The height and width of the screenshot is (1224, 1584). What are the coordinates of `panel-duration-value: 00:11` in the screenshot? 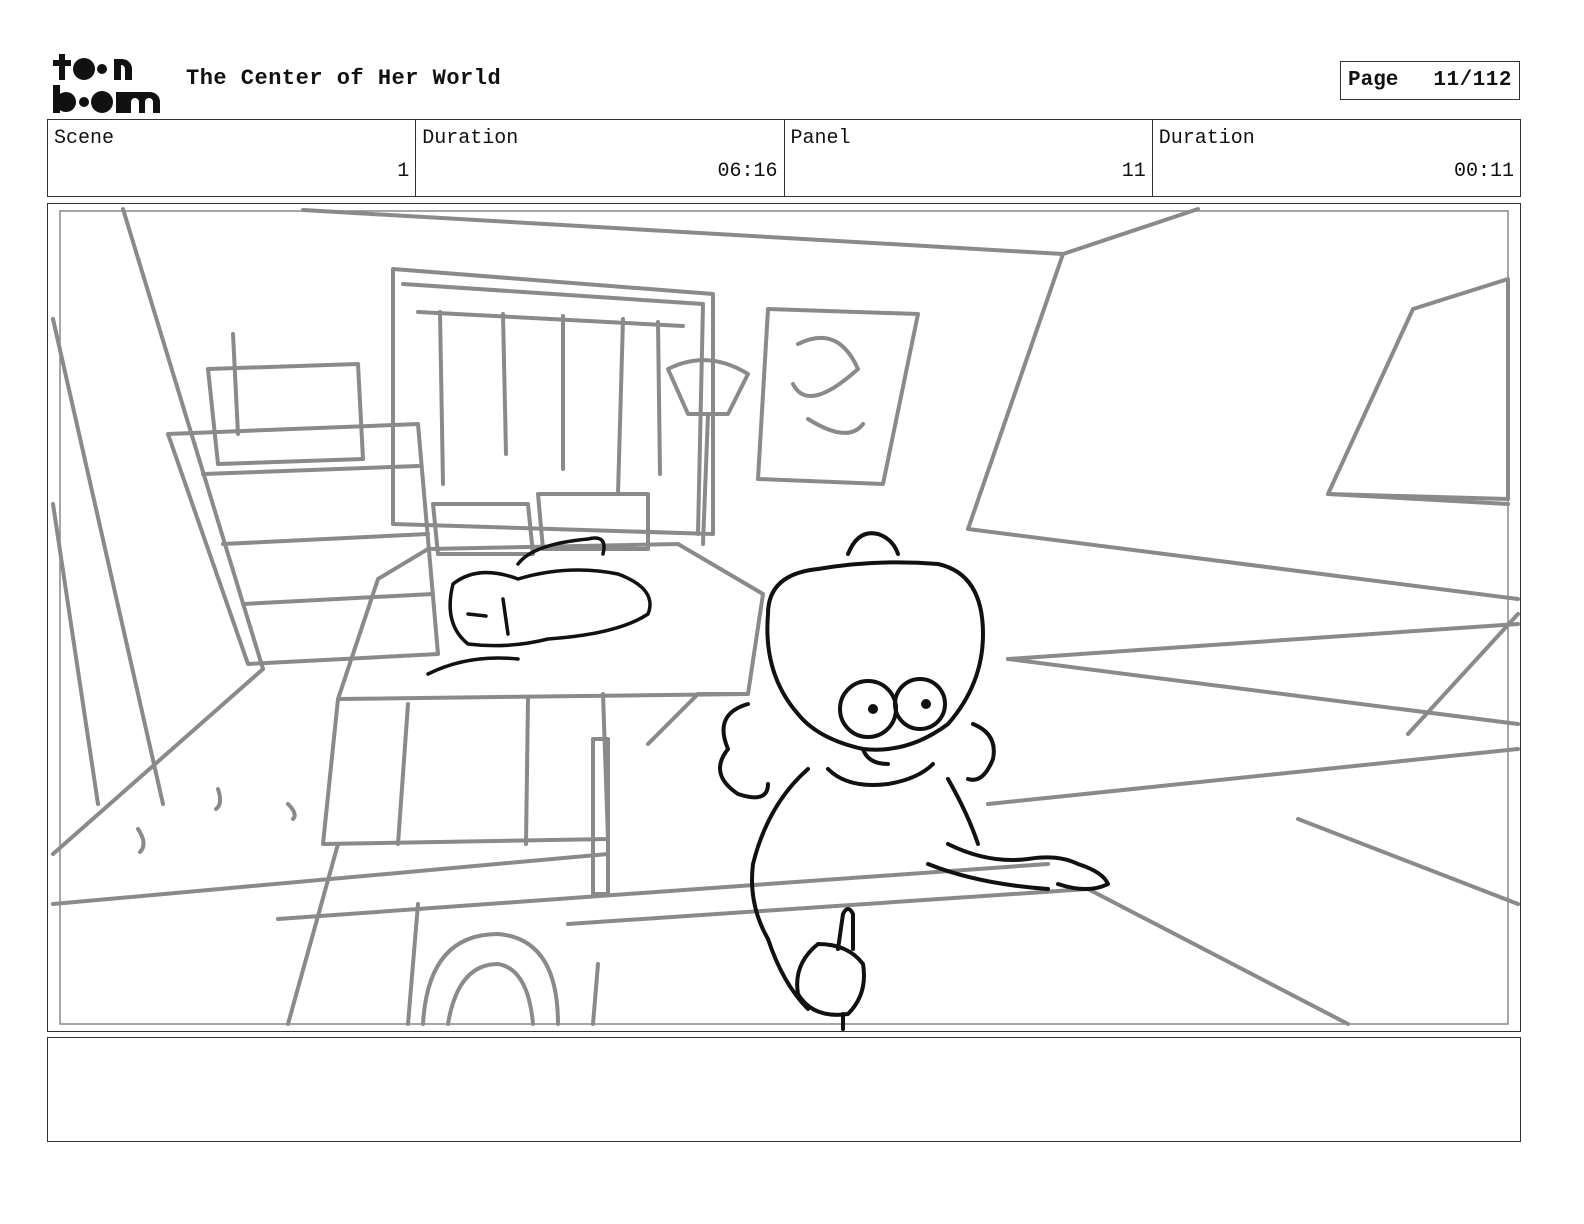 It's located at (1483, 171).